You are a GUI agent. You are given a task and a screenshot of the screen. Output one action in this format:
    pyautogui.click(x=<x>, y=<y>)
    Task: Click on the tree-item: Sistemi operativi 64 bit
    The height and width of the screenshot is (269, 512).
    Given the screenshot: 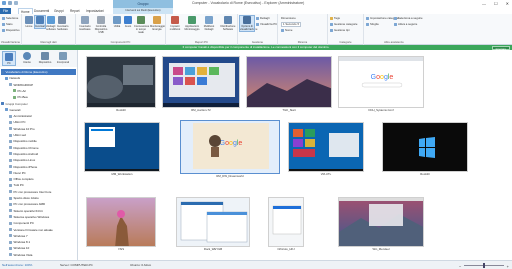 What is the action you would take?
    pyautogui.click(x=42, y=211)
    